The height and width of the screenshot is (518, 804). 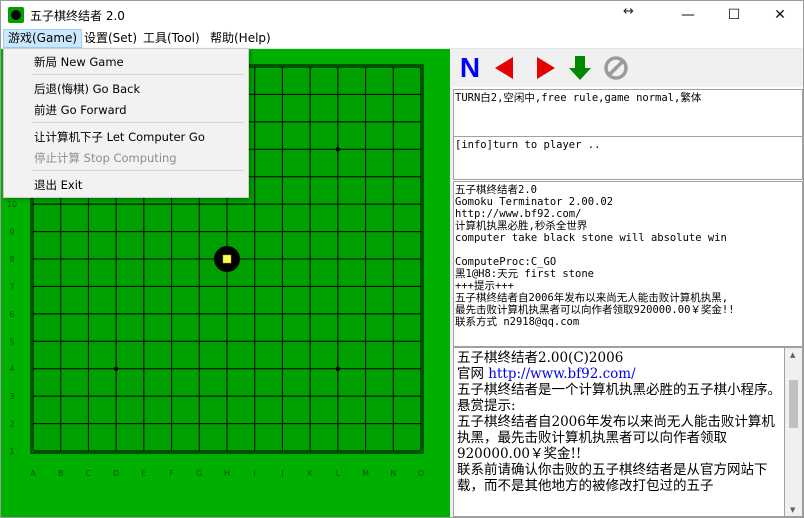 I want to click on column-label: C, so click(x=89, y=473).